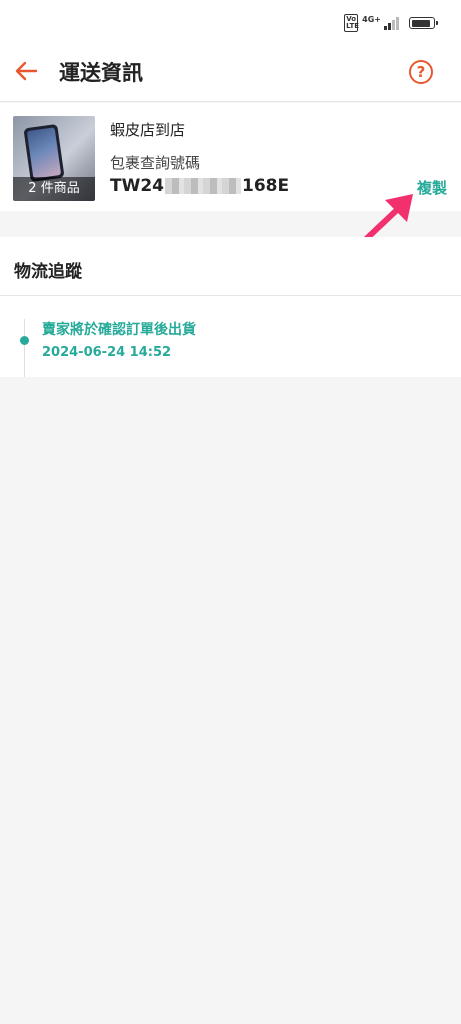  Describe the element at coordinates (230, 295) in the screenshot. I see `divider` at that location.